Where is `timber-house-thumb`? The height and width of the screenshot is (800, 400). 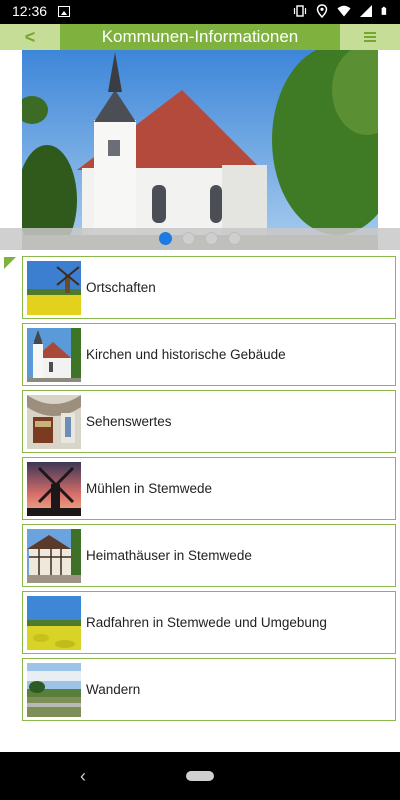
timber-house-thumb is located at coordinates (54, 555).